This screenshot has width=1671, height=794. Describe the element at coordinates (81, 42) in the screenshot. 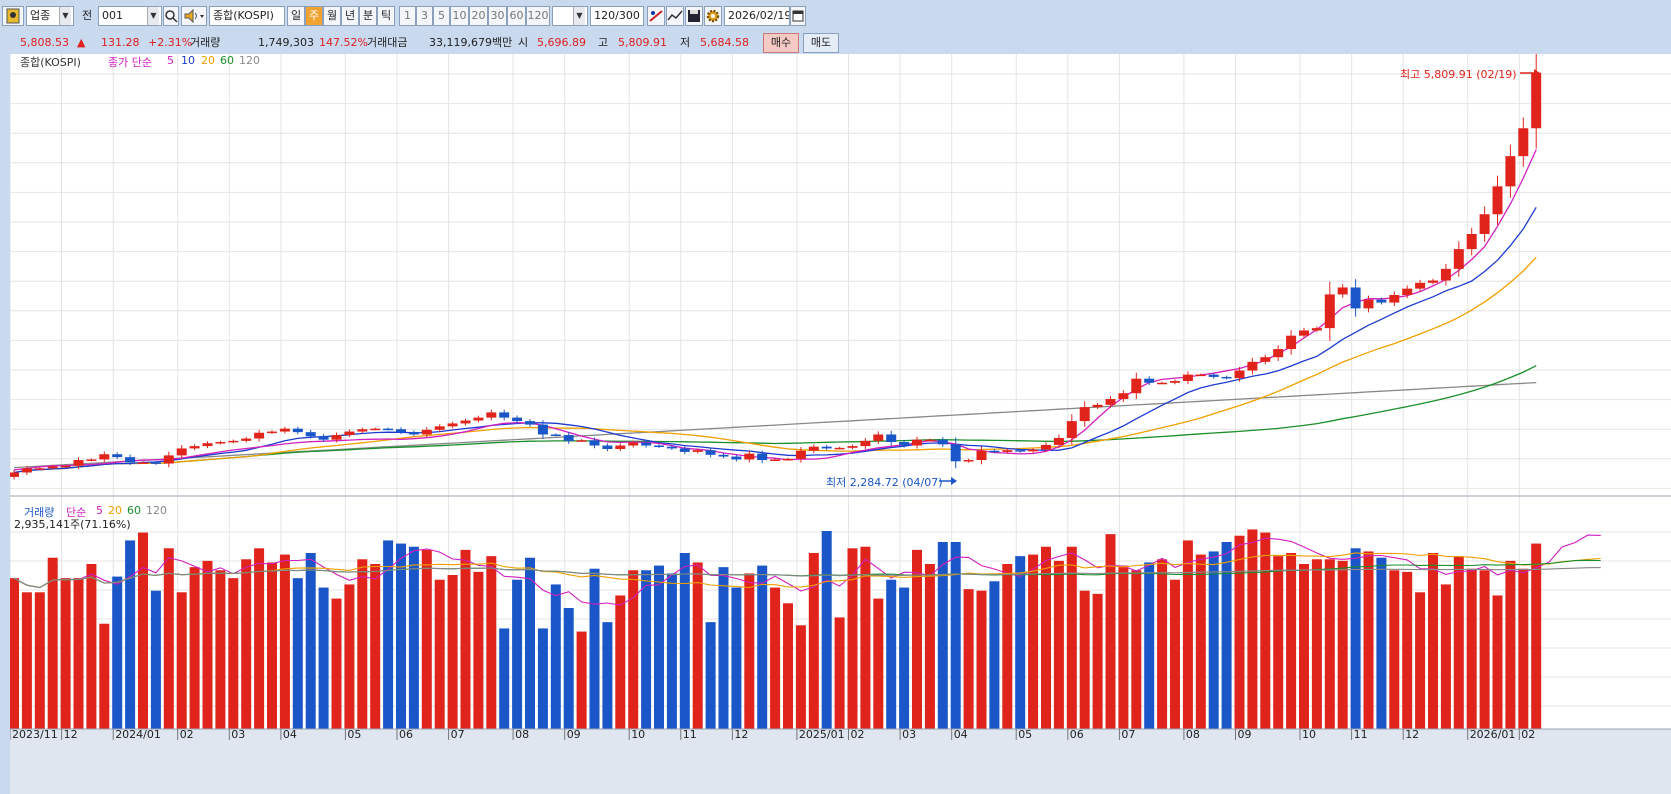

I see `up-triangle-icon: ▲` at that location.